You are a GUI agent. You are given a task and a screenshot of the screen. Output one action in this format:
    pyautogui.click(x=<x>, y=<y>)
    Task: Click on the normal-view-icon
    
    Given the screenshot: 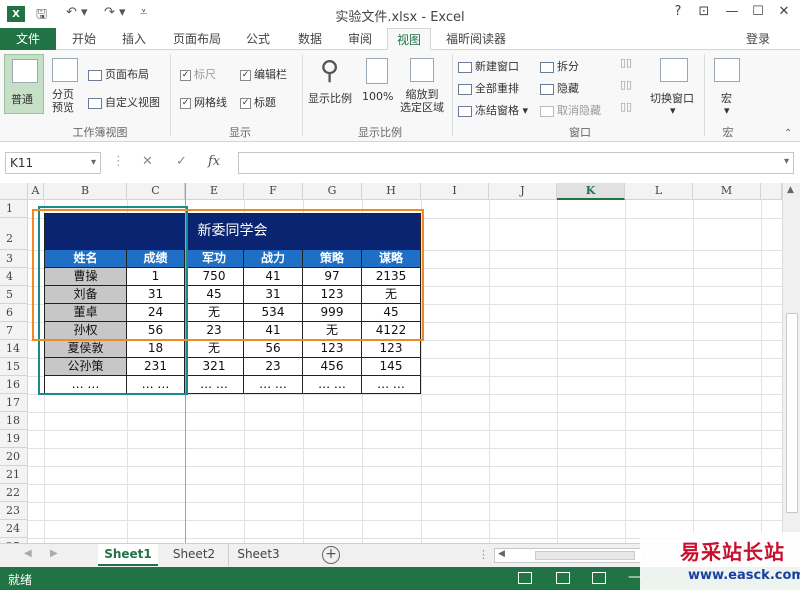 What is the action you would take?
    pyautogui.click(x=525, y=578)
    